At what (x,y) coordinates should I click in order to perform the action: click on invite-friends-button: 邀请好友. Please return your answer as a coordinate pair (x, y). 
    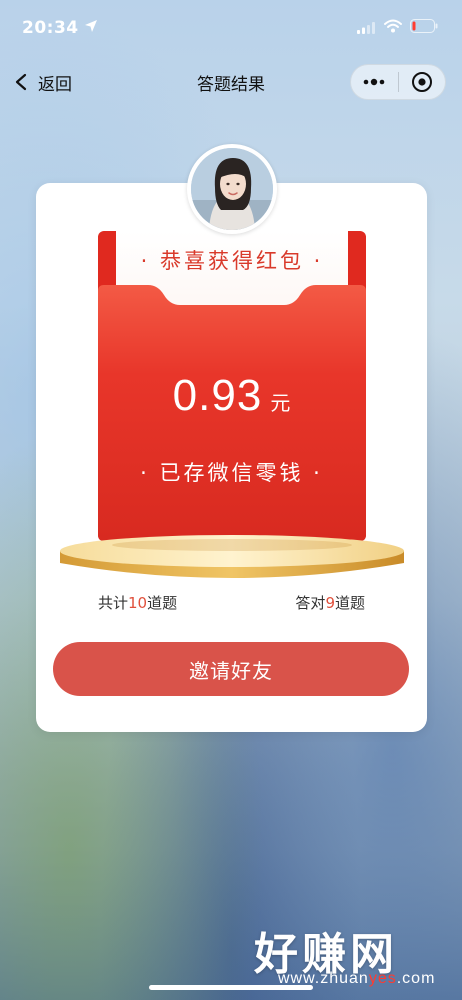
    Looking at the image, I should click on (231, 669).